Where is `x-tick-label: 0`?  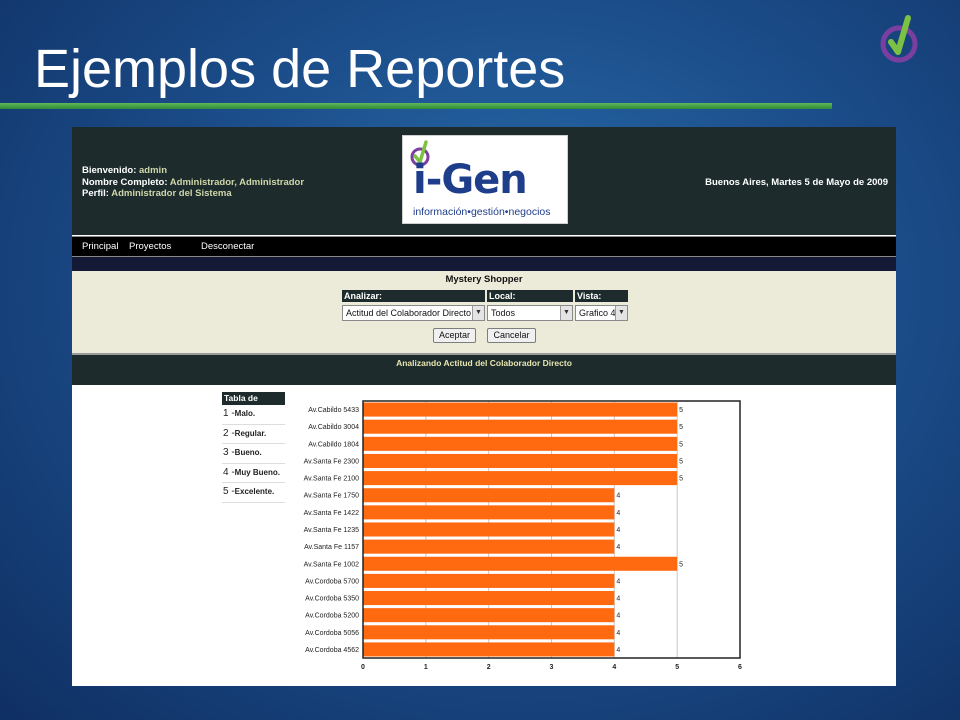
x-tick-label: 0 is located at coordinates (363, 667).